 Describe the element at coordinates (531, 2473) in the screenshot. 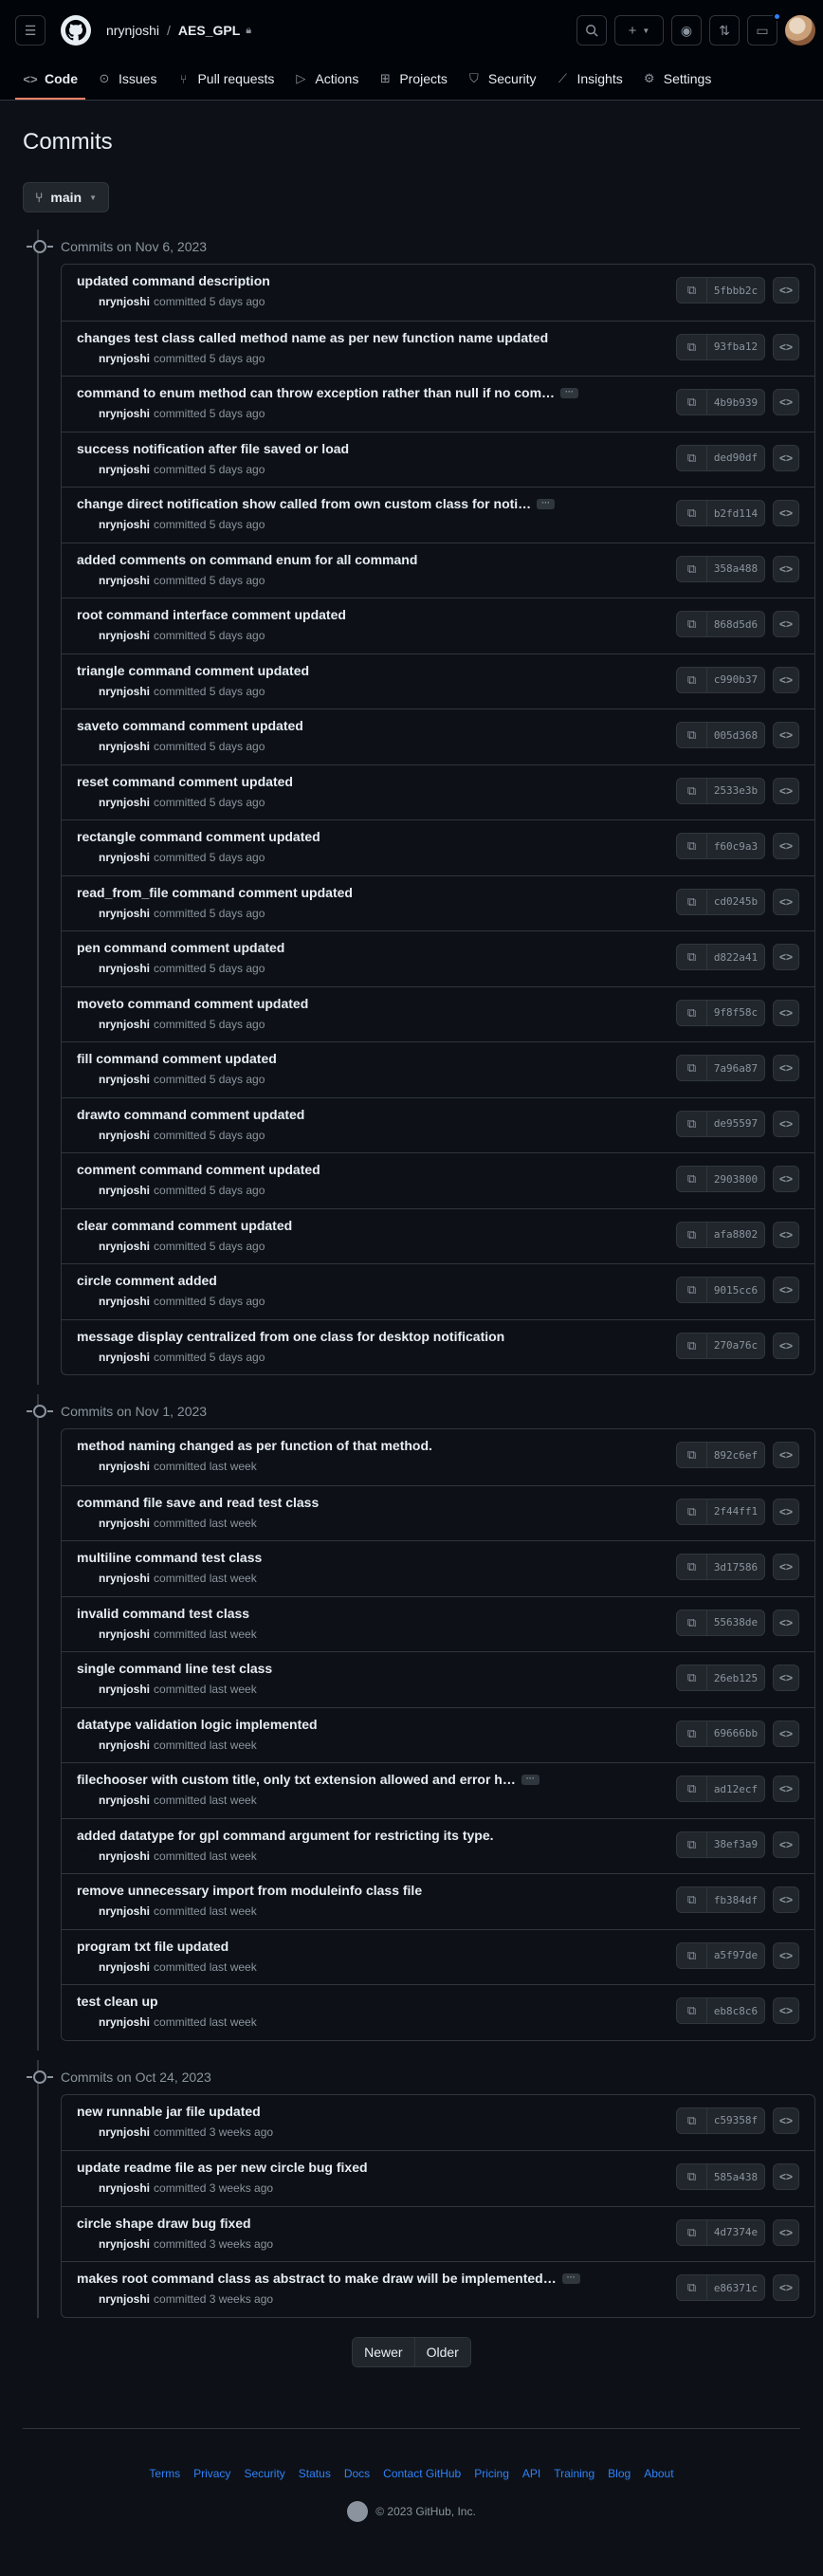

I see `footer-link: API` at that location.